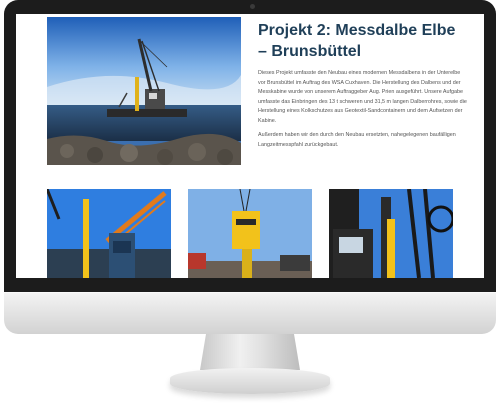 The width and height of the screenshot is (500, 403). What do you see at coordinates (250, 313) in the screenshot?
I see `monitor-chin` at bounding box center [250, 313].